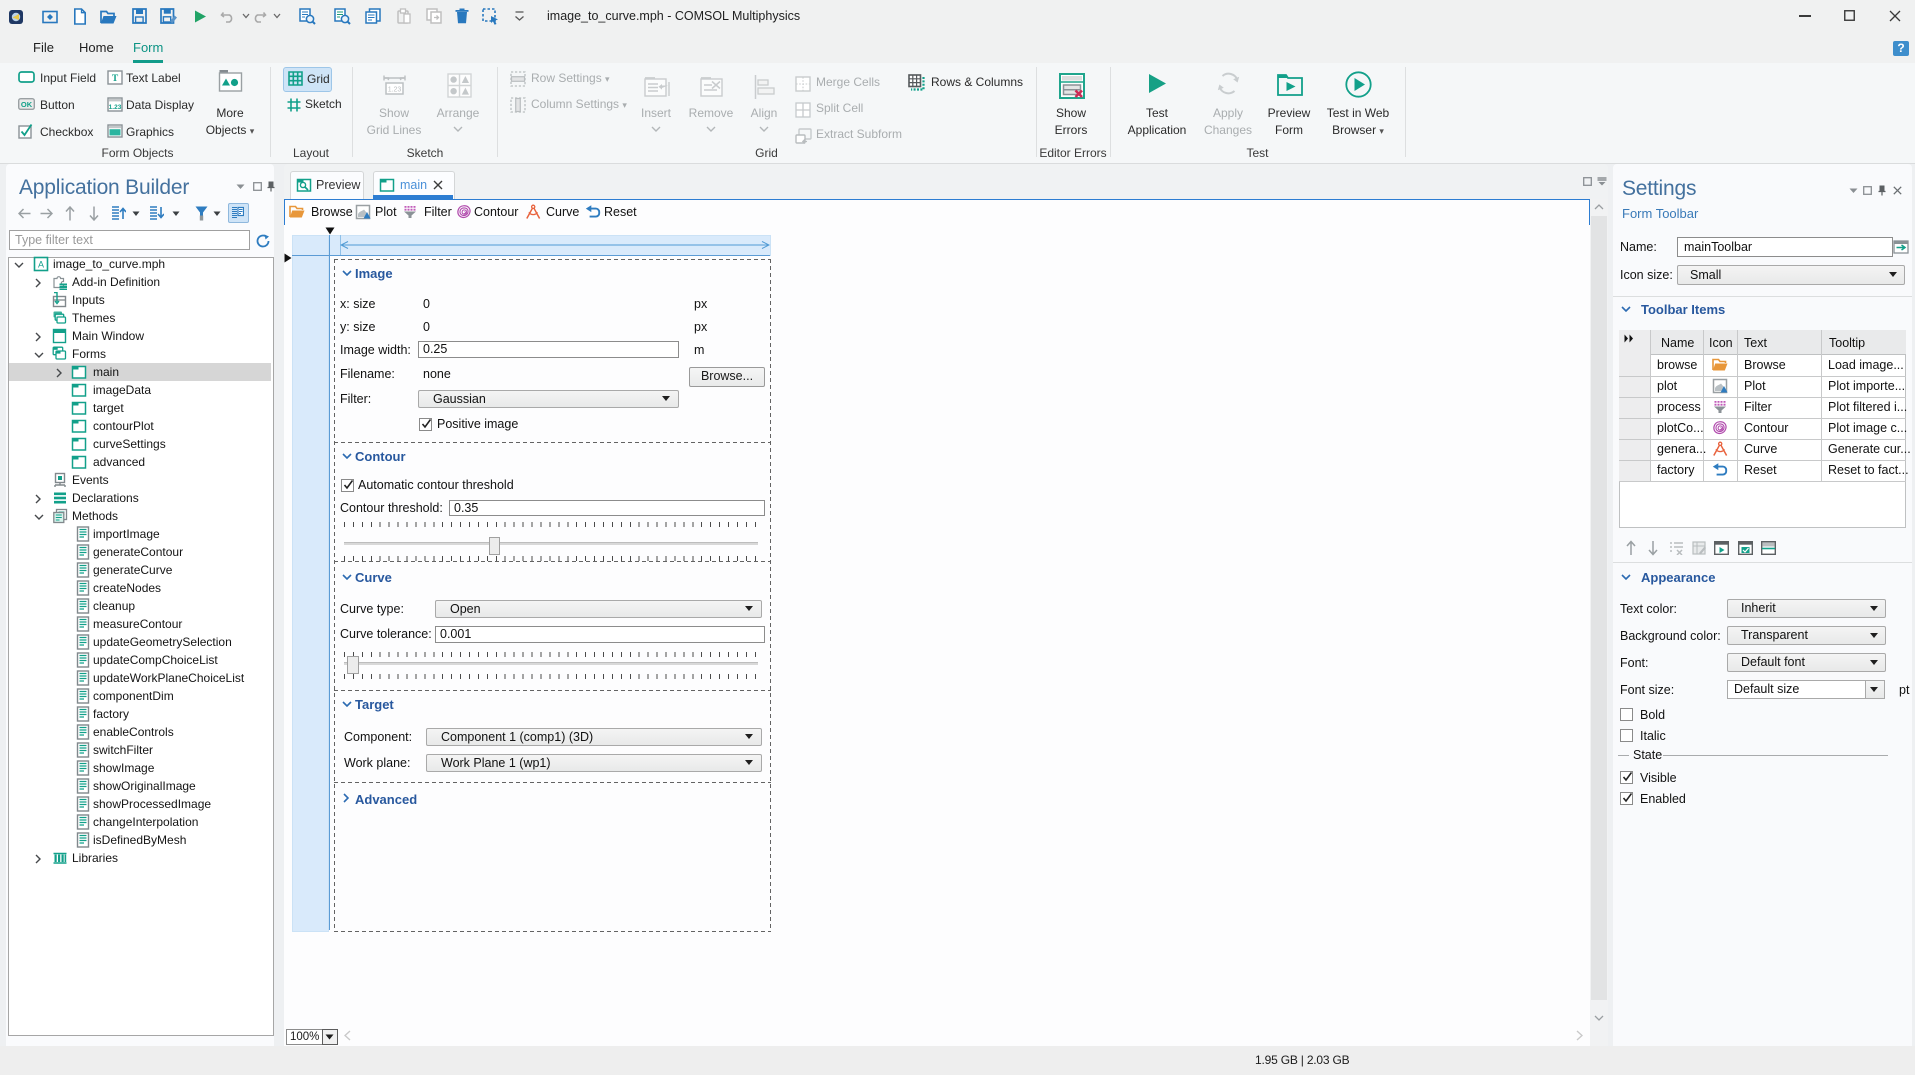 The image size is (1915, 1075). I want to click on svg-text: OK, so click(27, 104).